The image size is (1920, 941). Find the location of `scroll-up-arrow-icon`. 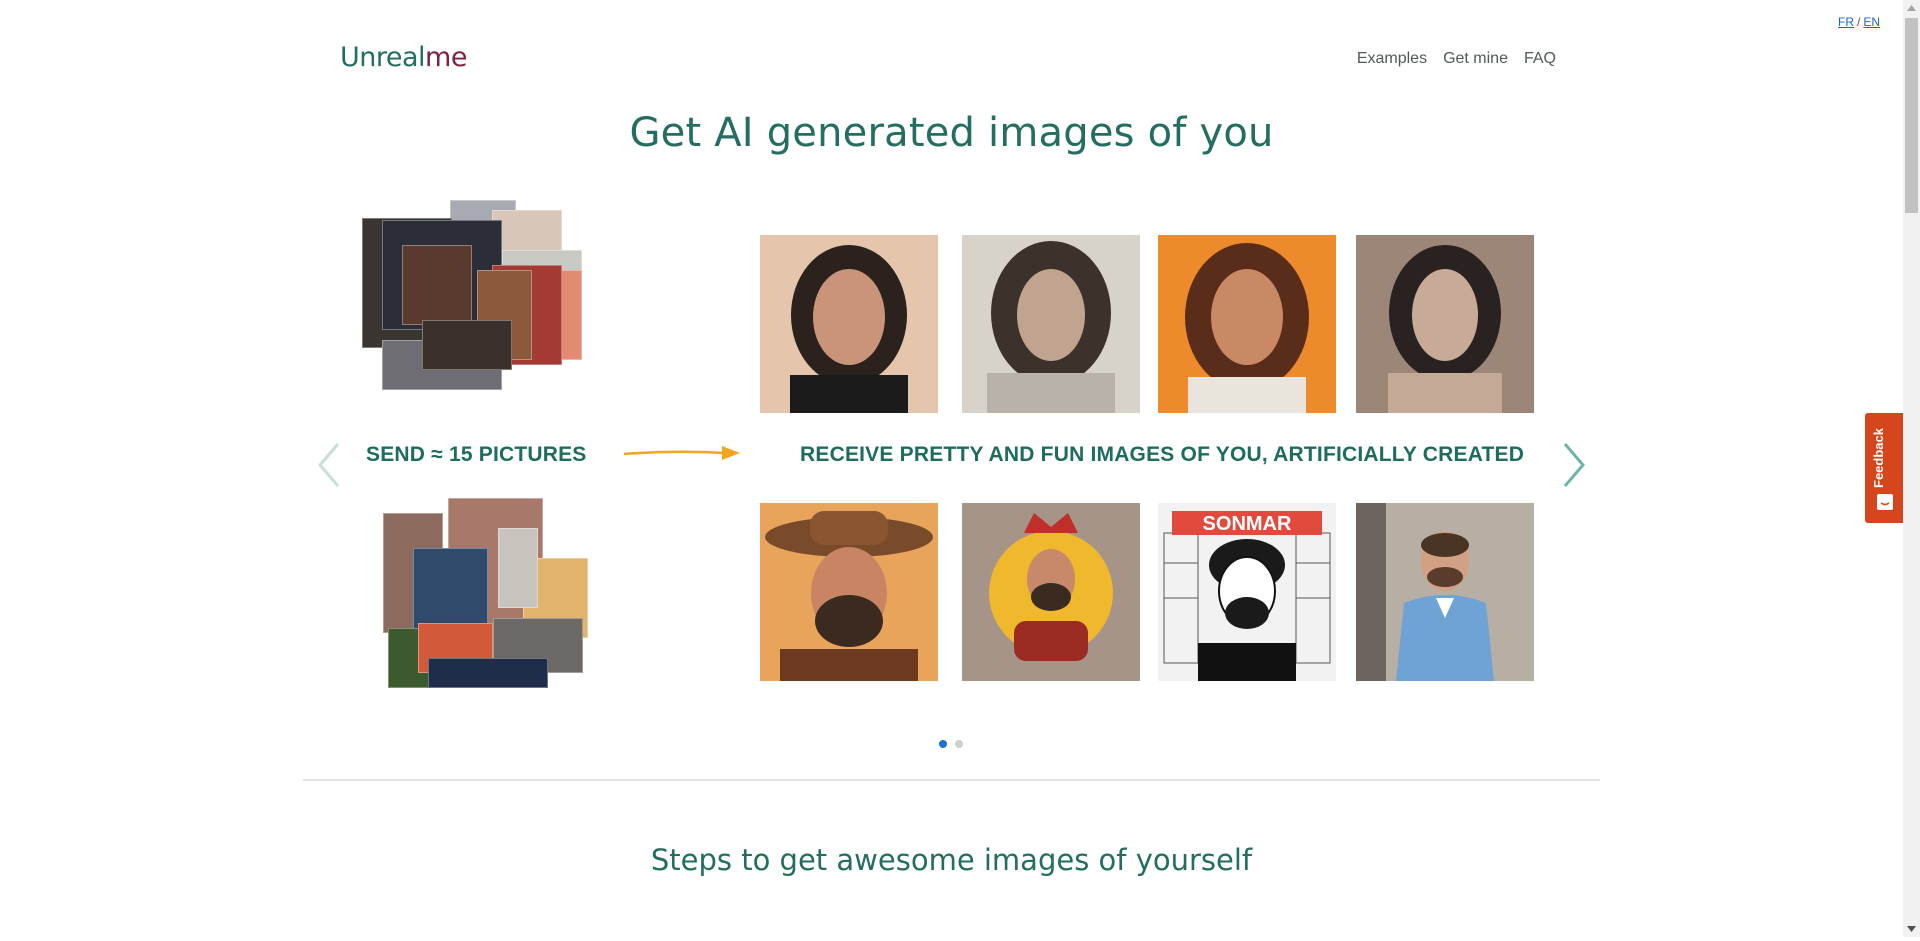

scroll-up-arrow-icon is located at coordinates (1911, 8).